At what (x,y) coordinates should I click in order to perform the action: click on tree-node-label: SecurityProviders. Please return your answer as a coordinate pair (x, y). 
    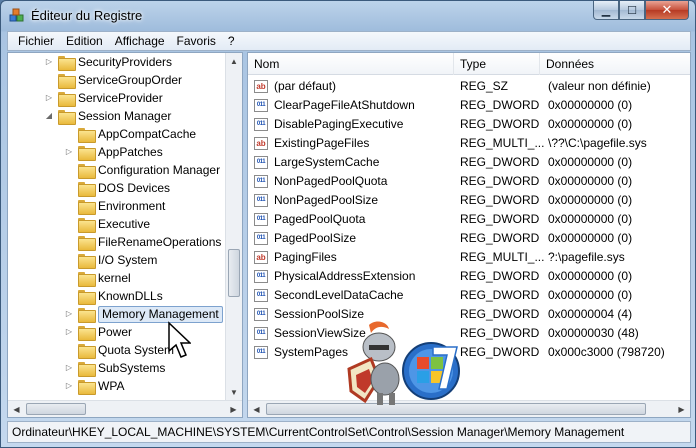
    Looking at the image, I should click on (125, 62).